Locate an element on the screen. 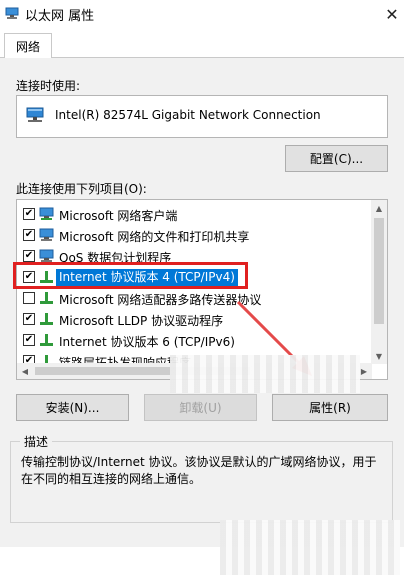 The image size is (407, 583). close-button: ✕ is located at coordinates (392, 14).